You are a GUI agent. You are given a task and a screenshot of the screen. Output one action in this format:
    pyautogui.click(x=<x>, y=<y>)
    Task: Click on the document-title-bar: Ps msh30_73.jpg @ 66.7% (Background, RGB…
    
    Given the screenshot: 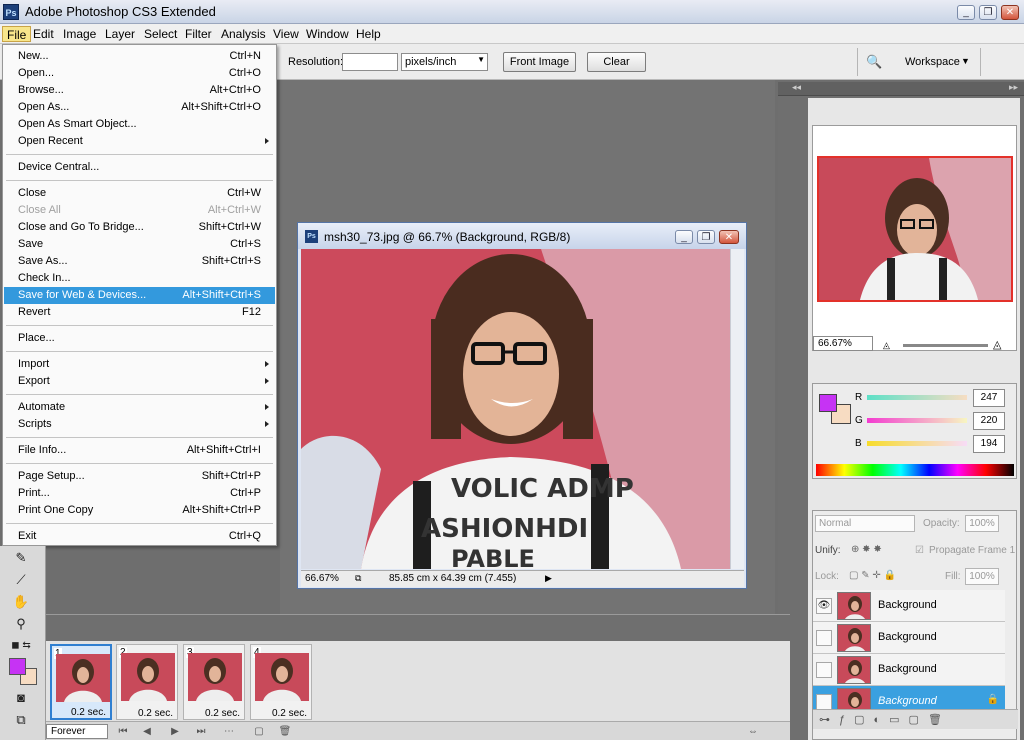 What is the action you would take?
    pyautogui.click(x=522, y=236)
    